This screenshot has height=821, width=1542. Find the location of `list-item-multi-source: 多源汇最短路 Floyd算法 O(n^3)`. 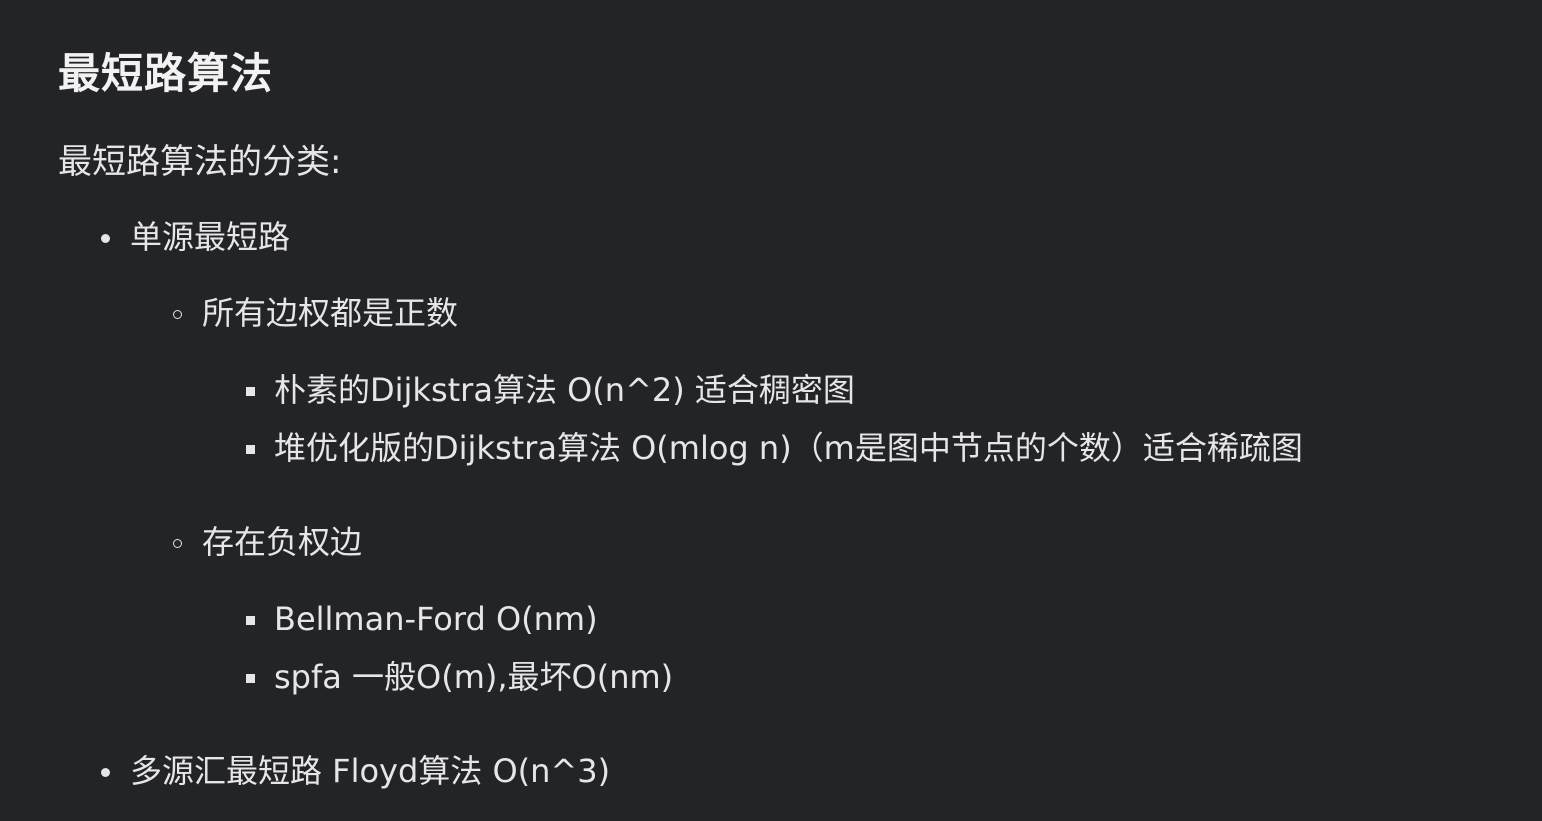

list-item-multi-source: 多源汇最短路 Floyd算法 O(n^3) is located at coordinates (370, 771).